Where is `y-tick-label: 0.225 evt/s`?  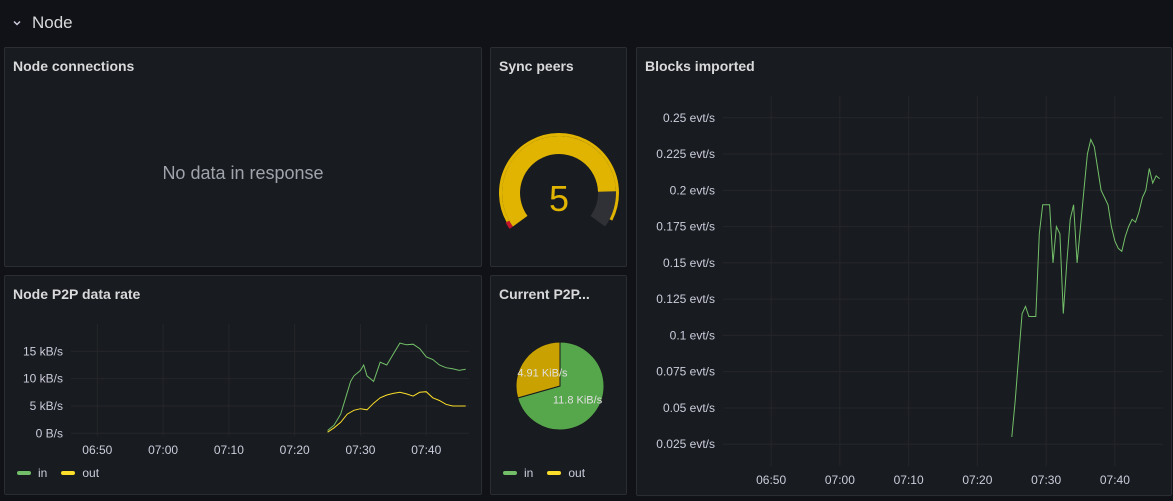 y-tick-label: 0.225 evt/s is located at coordinates (685, 154).